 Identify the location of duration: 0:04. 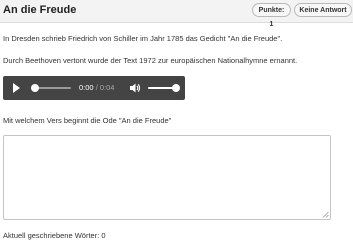
(107, 87).